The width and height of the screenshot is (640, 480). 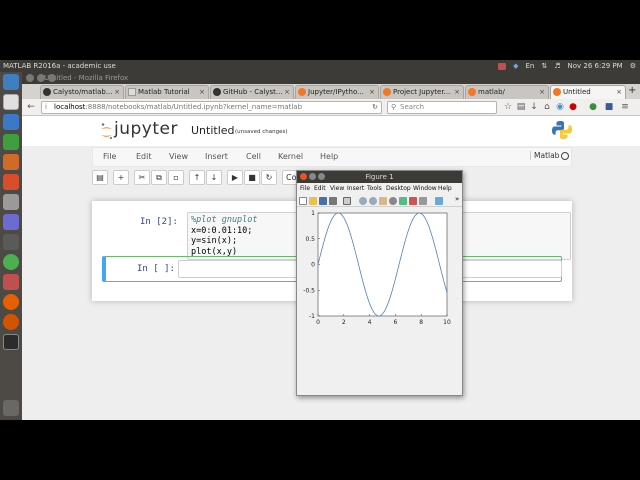 What do you see at coordinates (11, 122) in the screenshot?
I see `writer-icon` at bounding box center [11, 122].